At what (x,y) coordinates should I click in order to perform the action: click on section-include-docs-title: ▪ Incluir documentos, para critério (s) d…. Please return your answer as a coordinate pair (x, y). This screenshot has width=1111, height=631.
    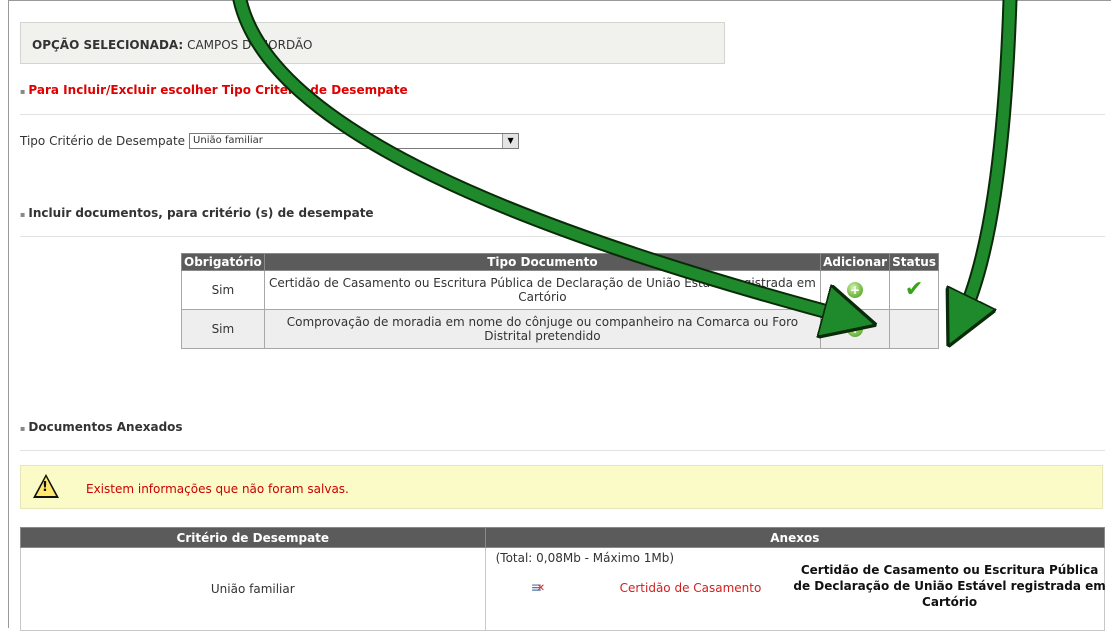
    Looking at the image, I should click on (197, 213).